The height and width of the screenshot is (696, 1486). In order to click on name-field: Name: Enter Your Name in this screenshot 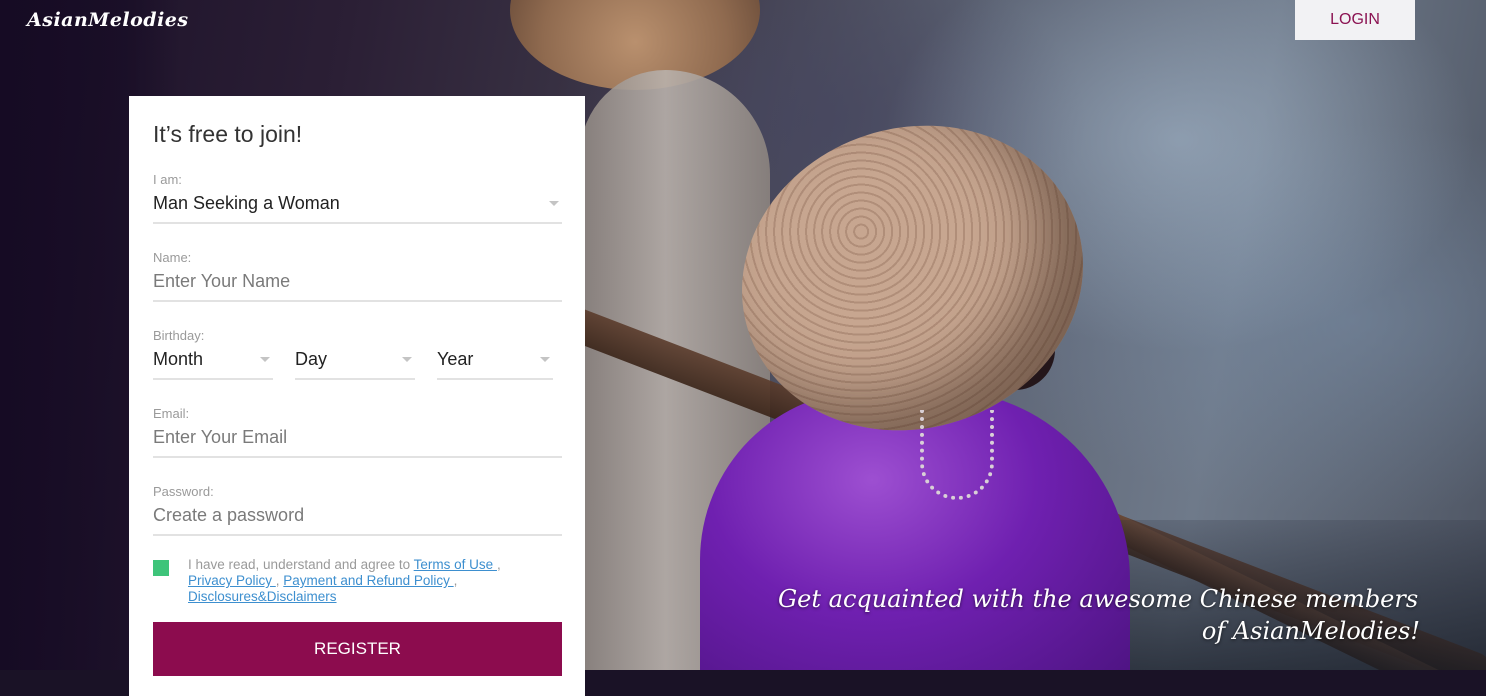, I will do `click(357, 276)`.